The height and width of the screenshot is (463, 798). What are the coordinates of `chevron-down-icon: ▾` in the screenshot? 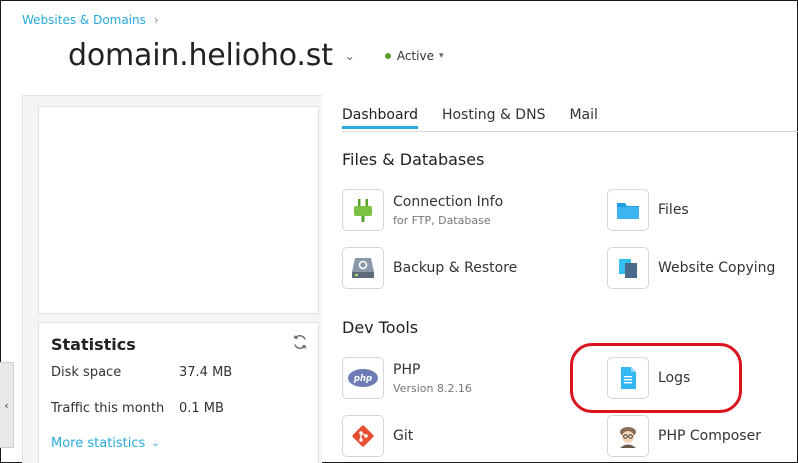 It's located at (441, 55).